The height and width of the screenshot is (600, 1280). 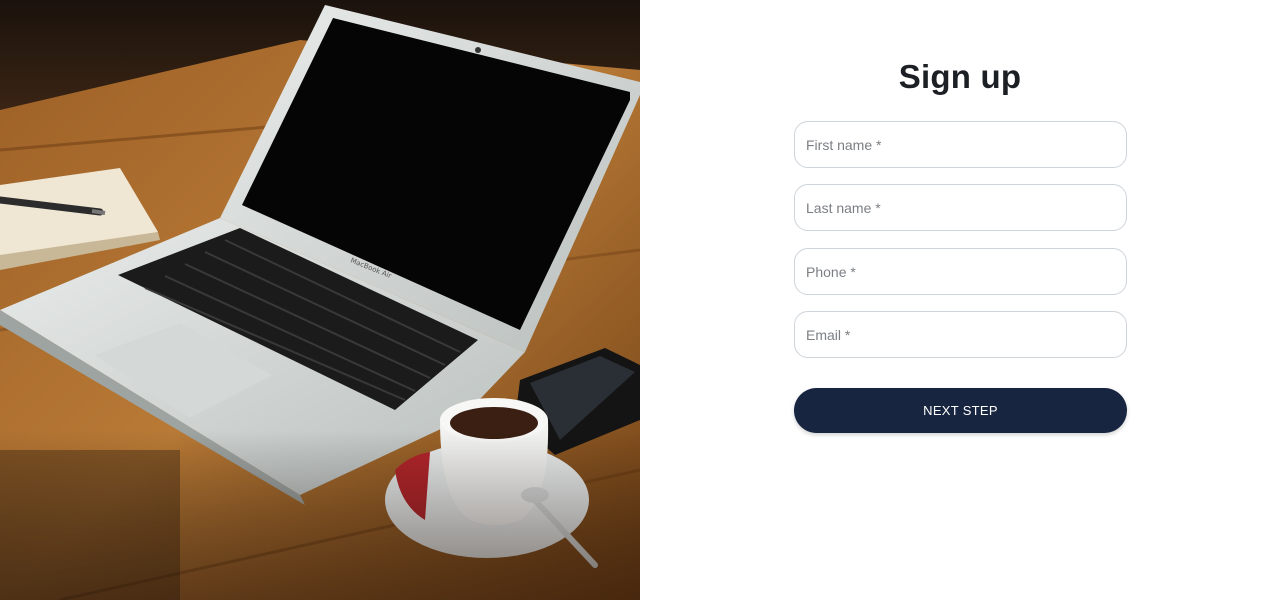 I want to click on last-name-field, so click(x=960, y=207).